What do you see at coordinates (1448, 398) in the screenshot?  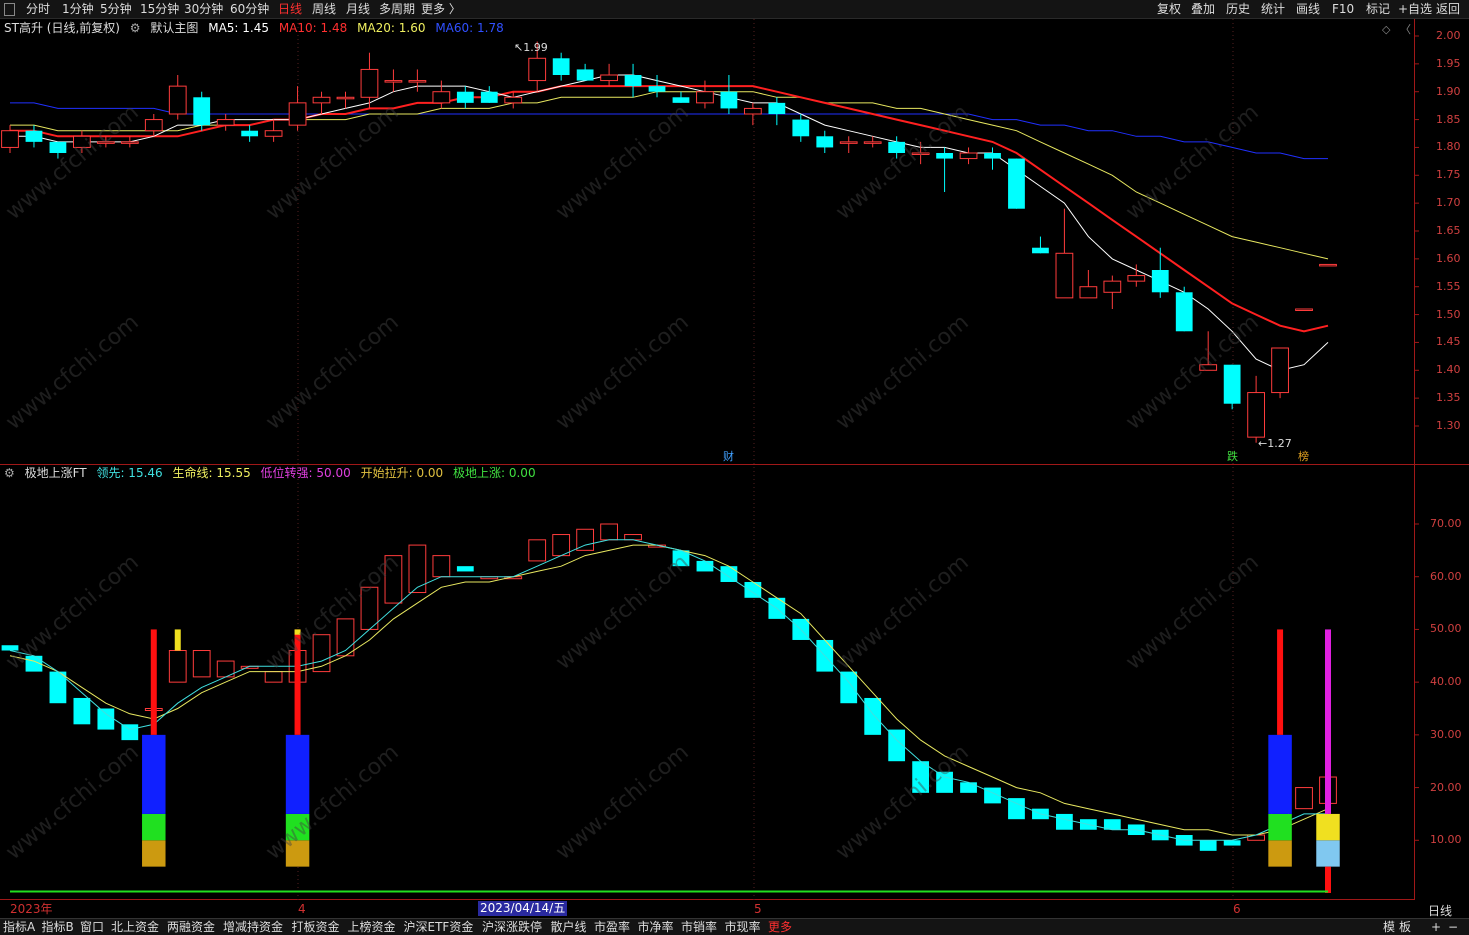 I see `price-tick-13: 1.35` at bounding box center [1448, 398].